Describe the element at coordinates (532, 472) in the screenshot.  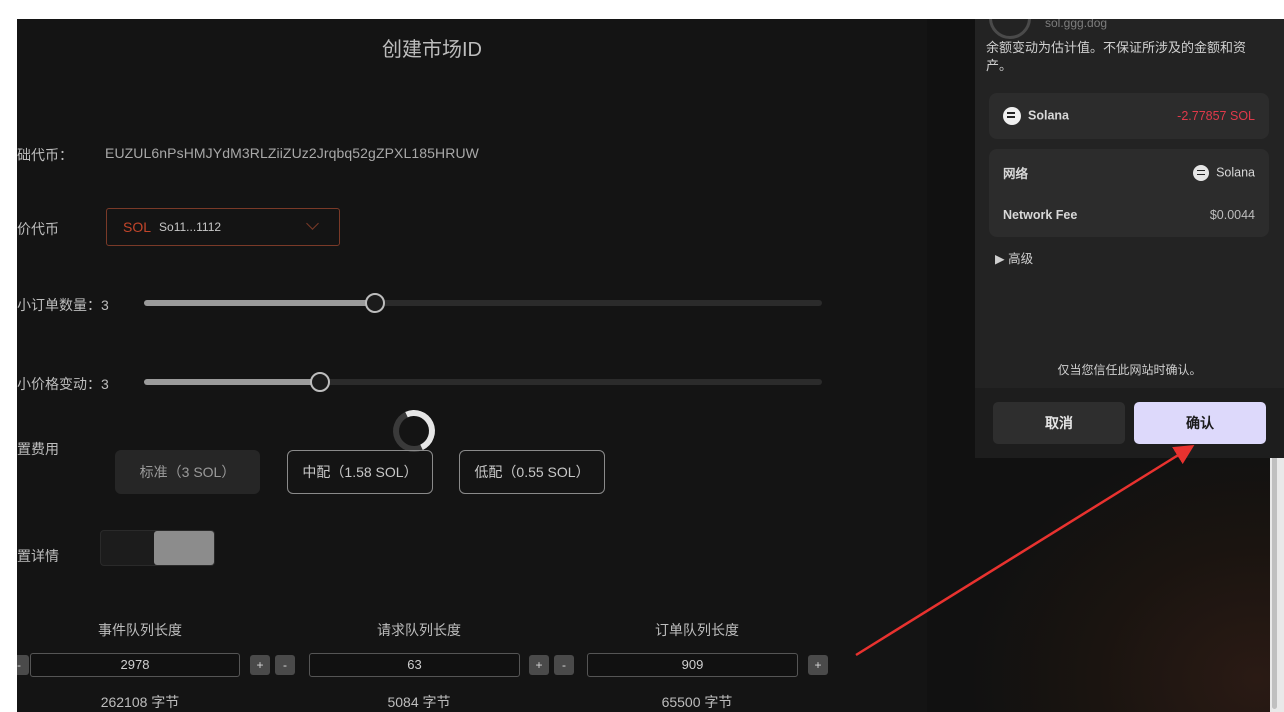
I see `fee-low-button: 低配（0.55 SOL）` at that location.